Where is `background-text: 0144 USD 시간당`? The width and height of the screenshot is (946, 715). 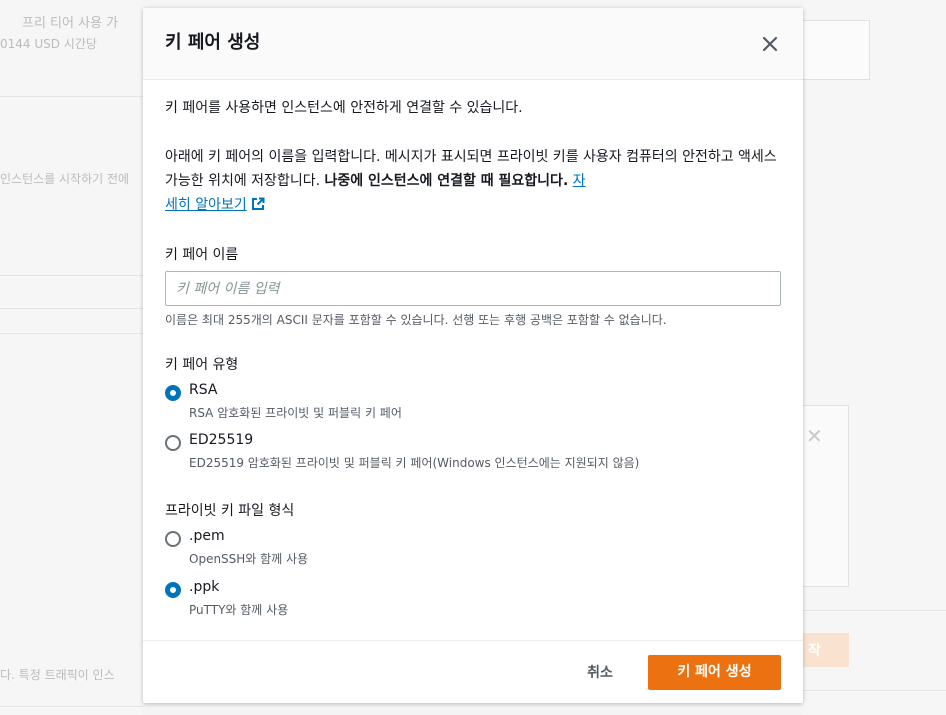
background-text: 0144 USD 시간당 is located at coordinates (48, 44).